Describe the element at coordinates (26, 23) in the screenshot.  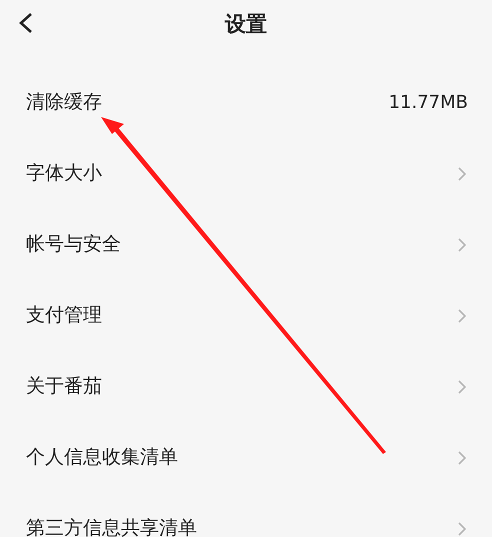
I see `back-icon` at that location.